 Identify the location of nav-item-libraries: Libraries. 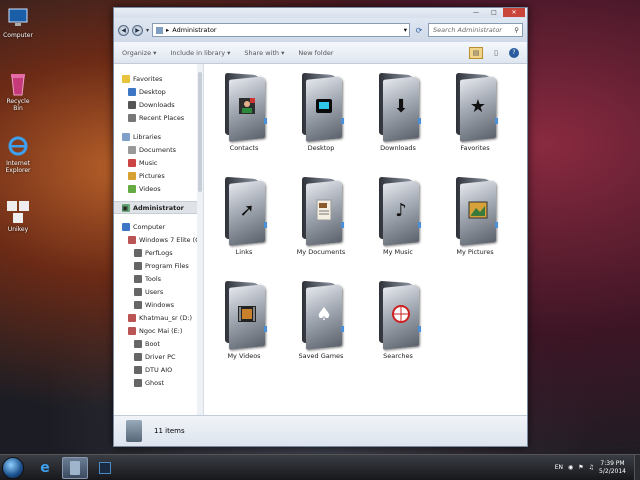
(162, 136).